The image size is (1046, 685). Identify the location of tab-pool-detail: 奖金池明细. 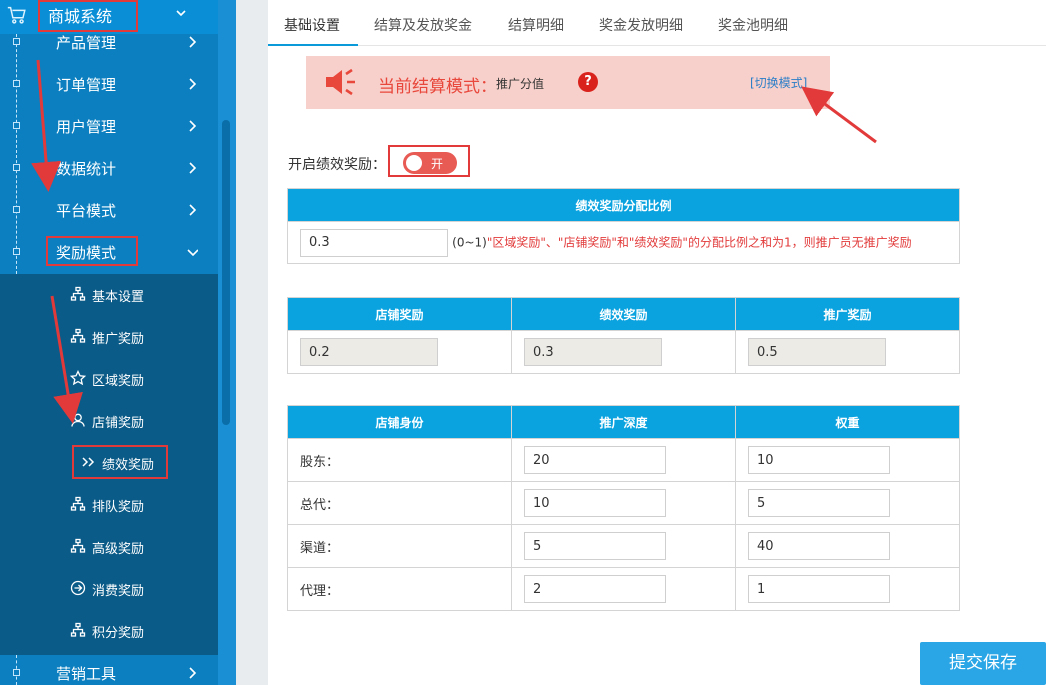
(753, 23).